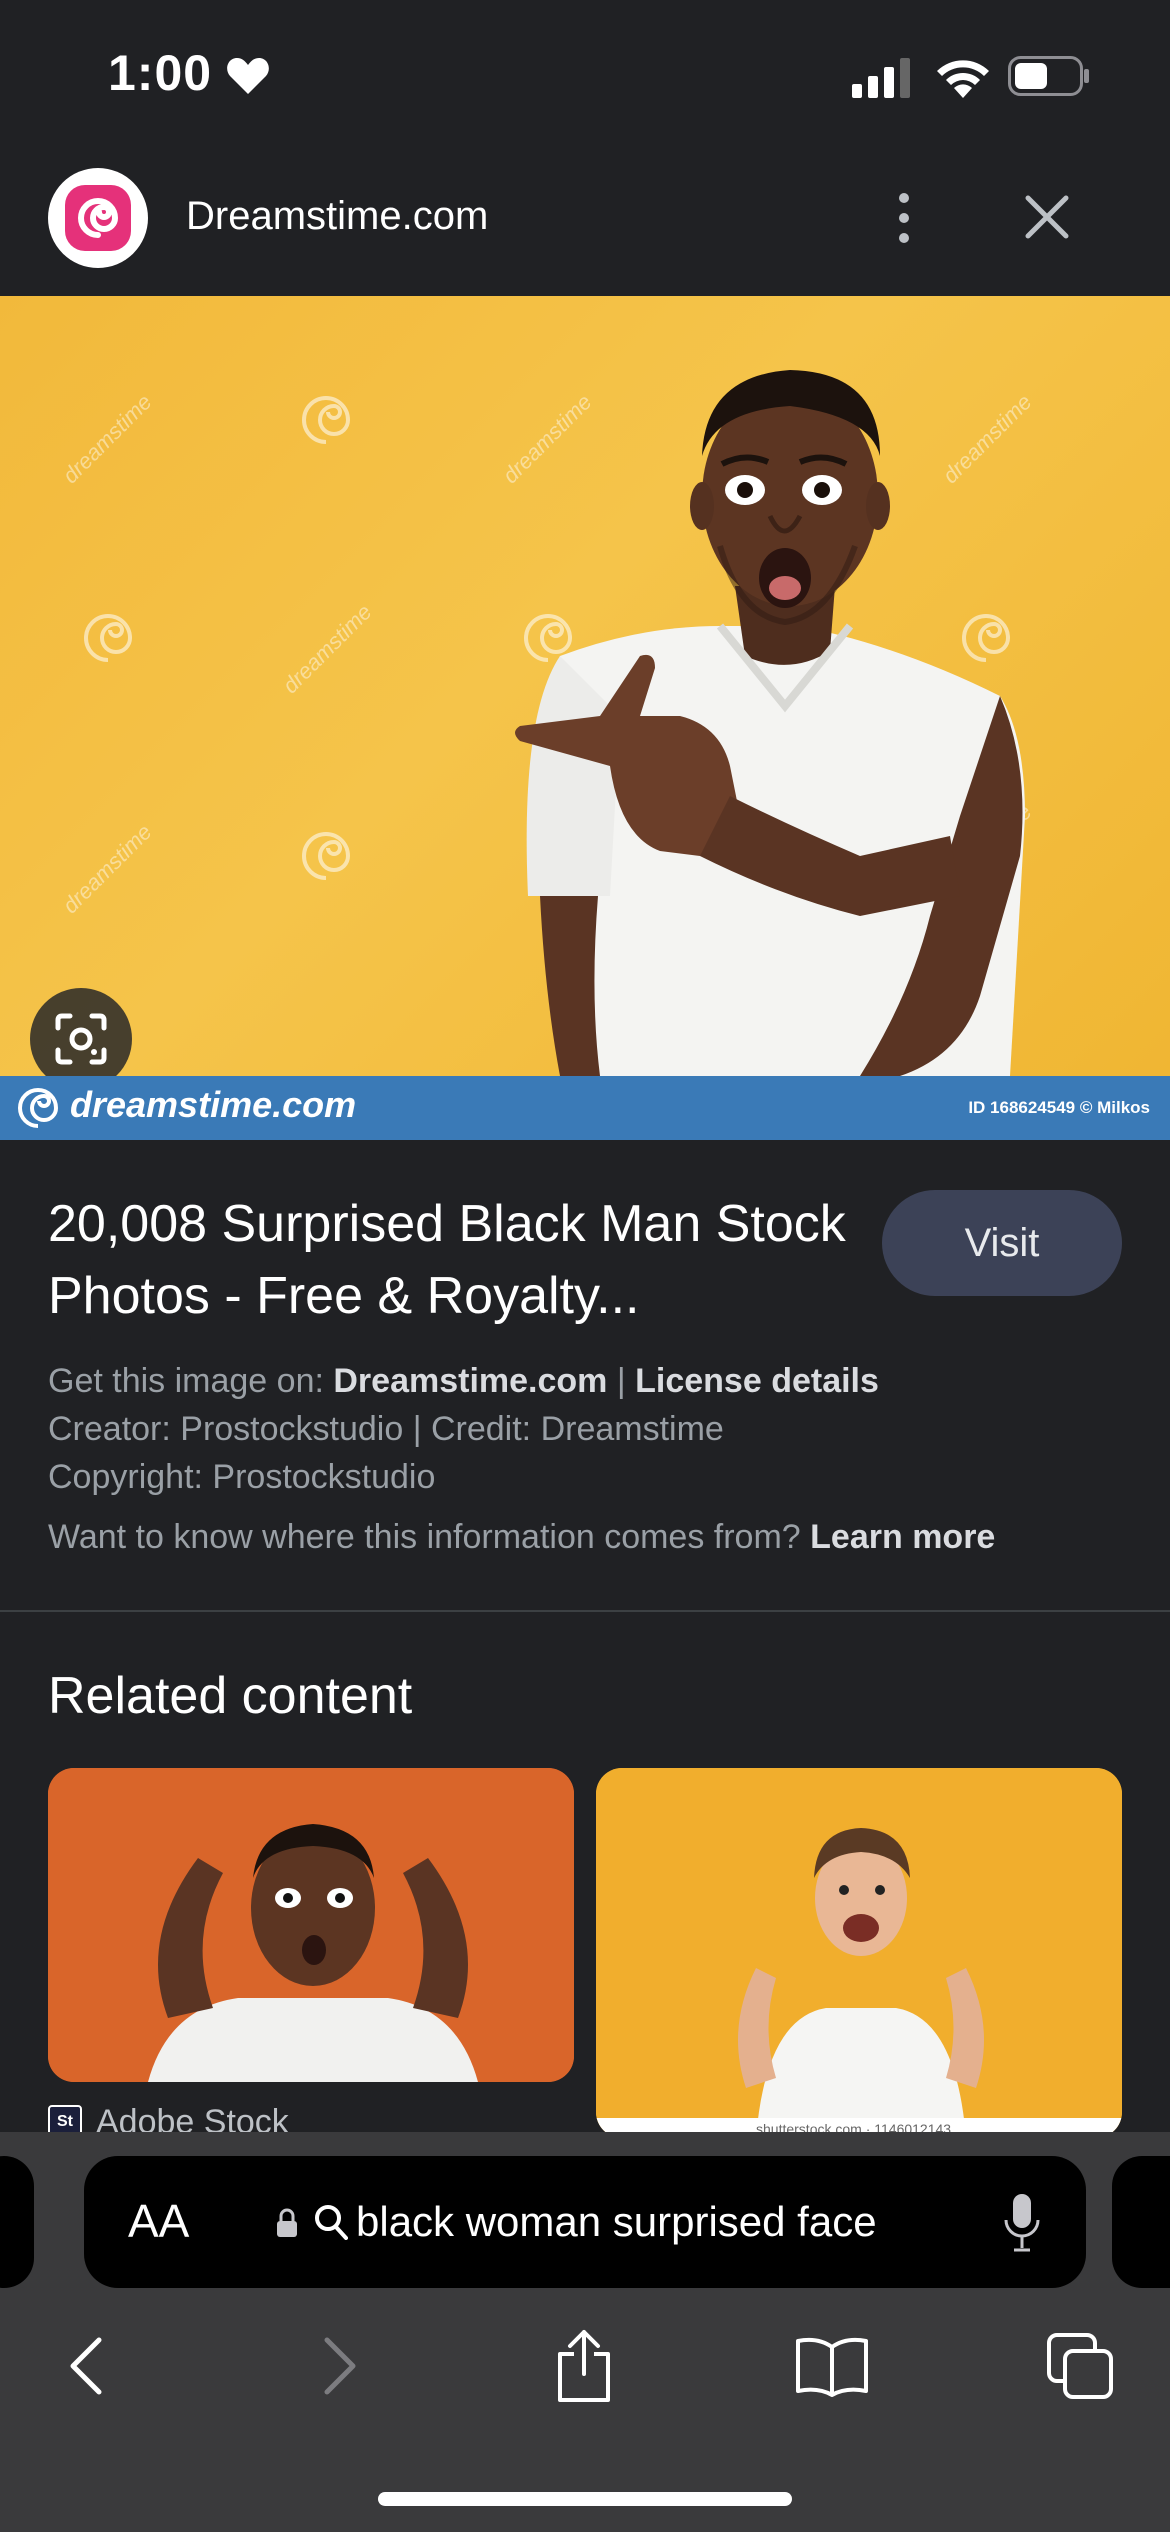 The image size is (1170, 2532). Describe the element at coordinates (331, 2222) in the screenshot. I see `search-icon` at that location.